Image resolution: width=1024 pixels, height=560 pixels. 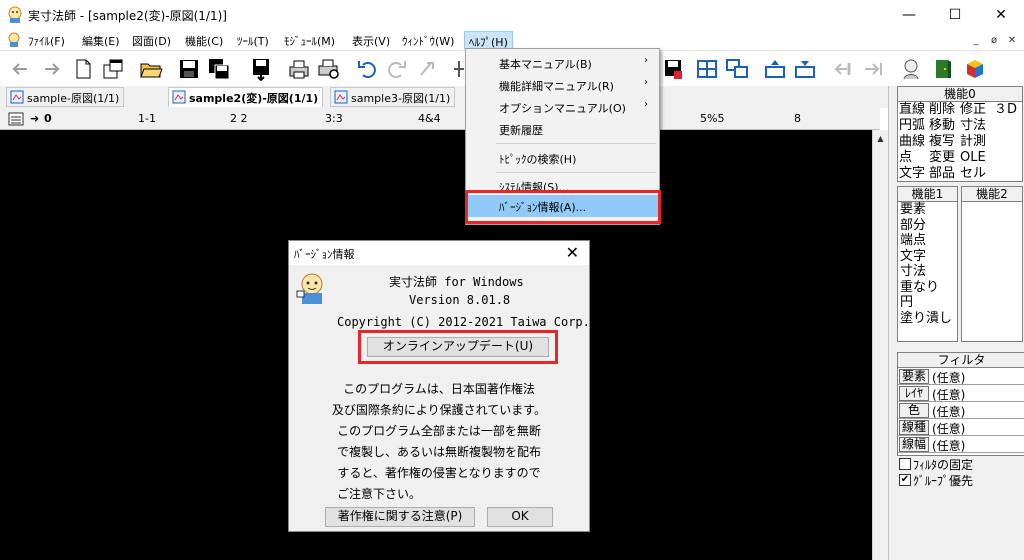 I want to click on fn-move: 移動, so click(x=942, y=125).